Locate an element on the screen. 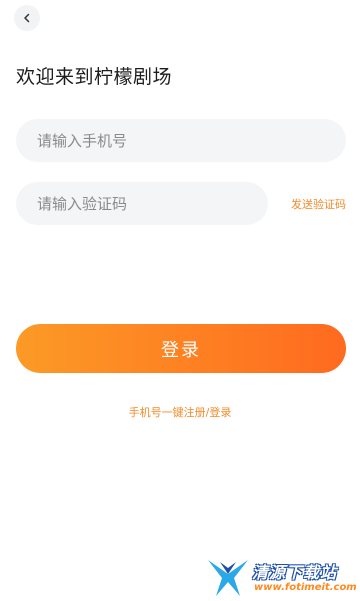 Image resolution: width=360 pixels, height=601 pixels. watermark-logo: 清源下载站 www.fotimeit.com is located at coordinates (281, 578).